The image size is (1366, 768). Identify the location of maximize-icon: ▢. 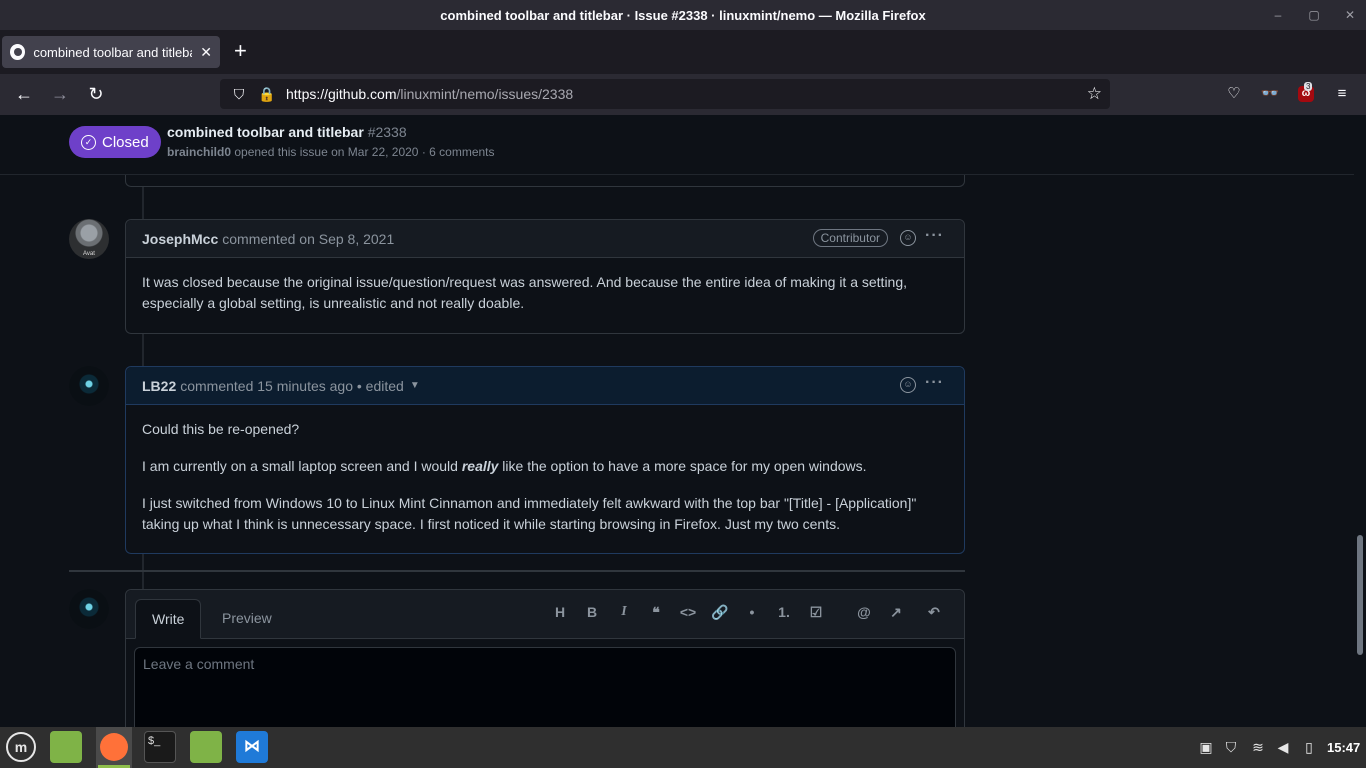
(1314, 15).